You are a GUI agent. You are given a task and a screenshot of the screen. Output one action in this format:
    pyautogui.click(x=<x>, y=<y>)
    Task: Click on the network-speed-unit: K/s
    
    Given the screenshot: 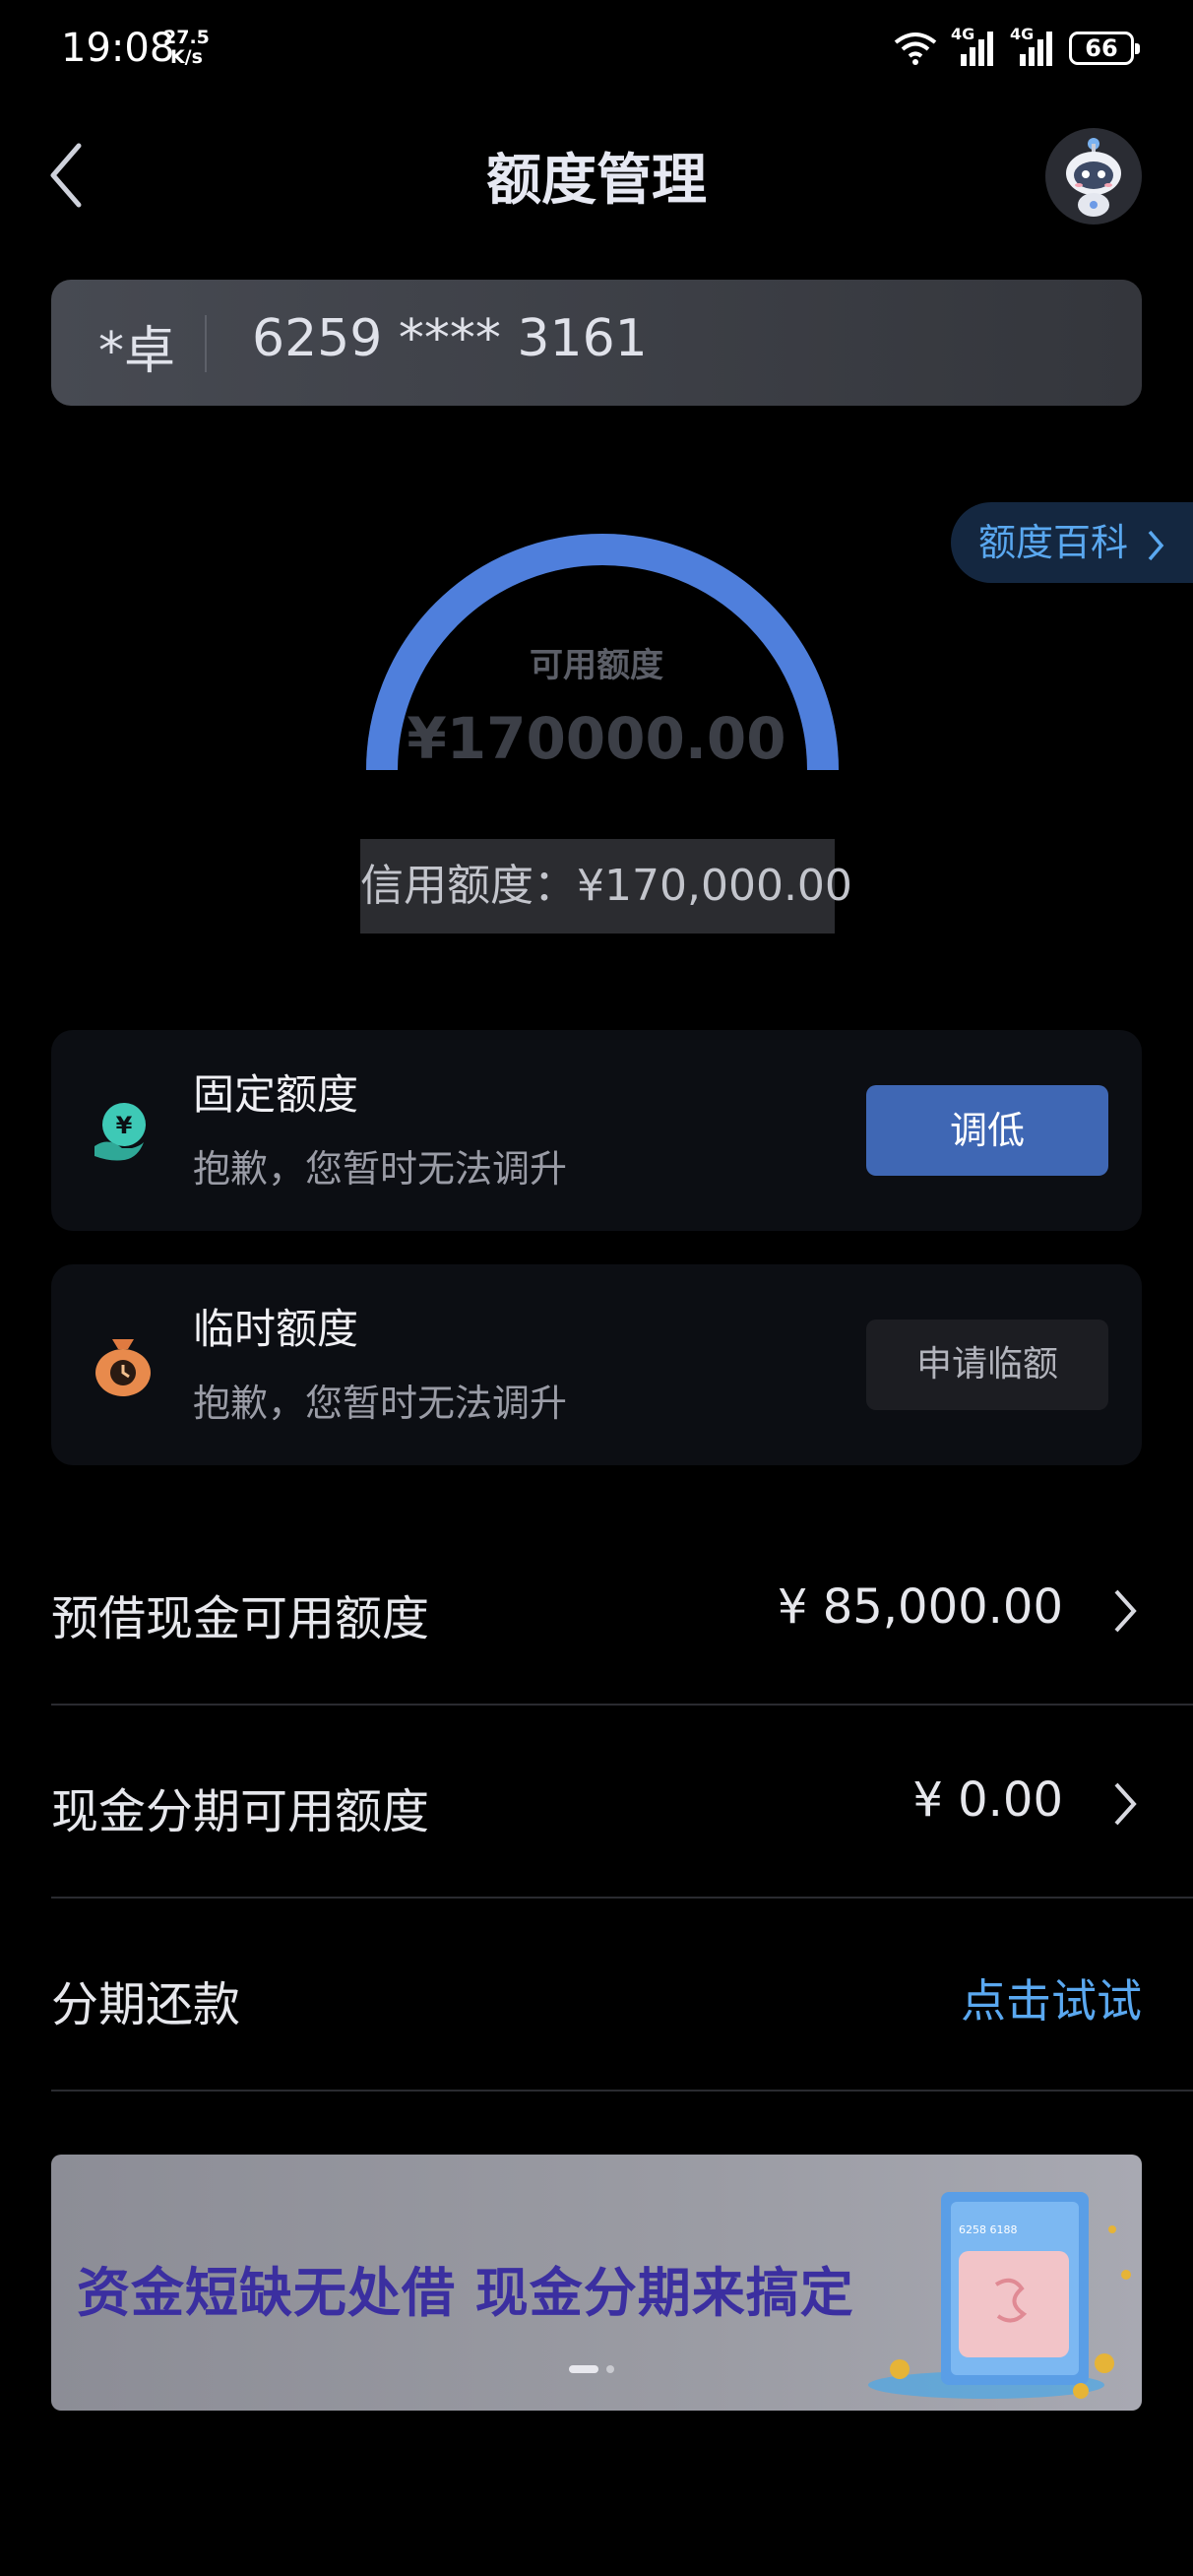 What is the action you would take?
    pyautogui.click(x=186, y=57)
    